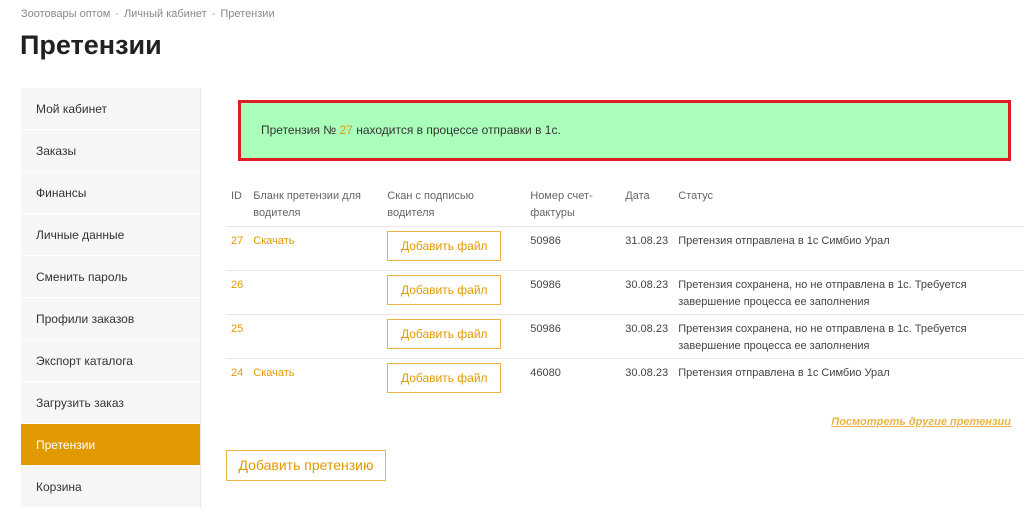  Describe the element at coordinates (110, 319) in the screenshot. I see `sidebar-item-order-profiles: Профили заказов` at that location.